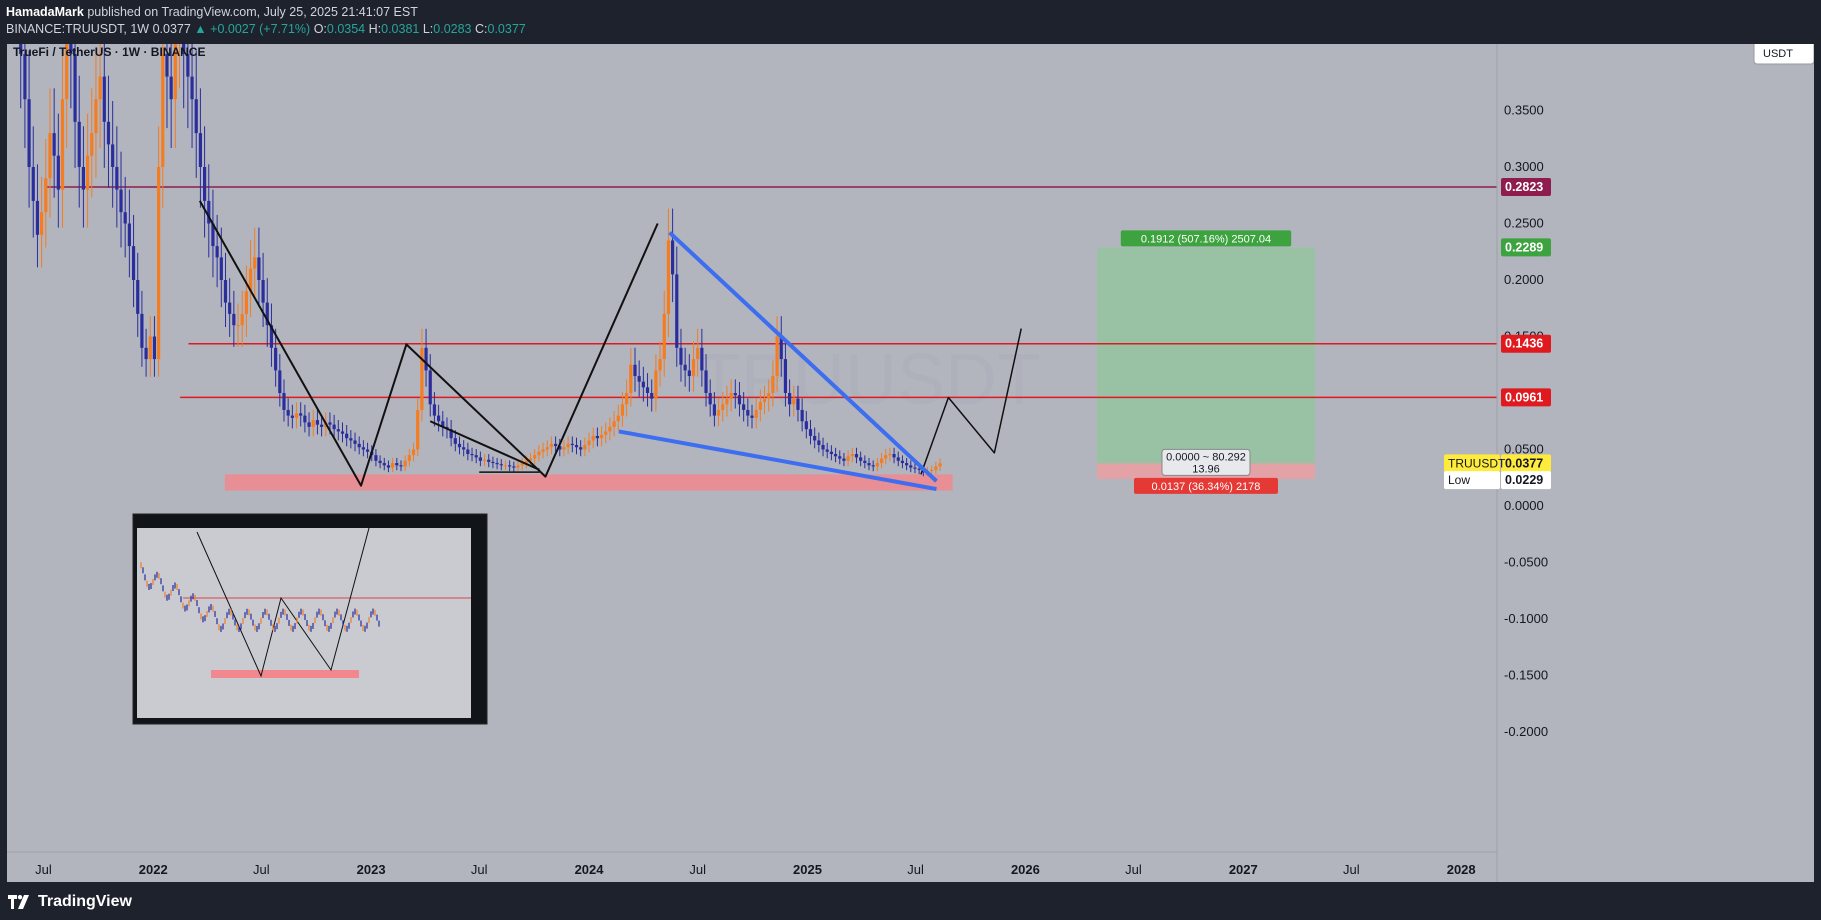  Describe the element at coordinates (1206, 355) in the screenshot. I see `target-zone` at that location.